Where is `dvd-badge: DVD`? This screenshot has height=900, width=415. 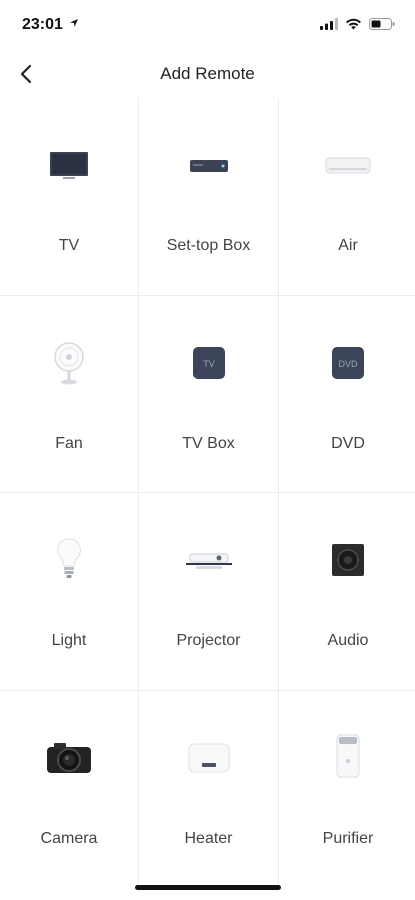
dvd-badge: DVD is located at coordinates (348, 364).